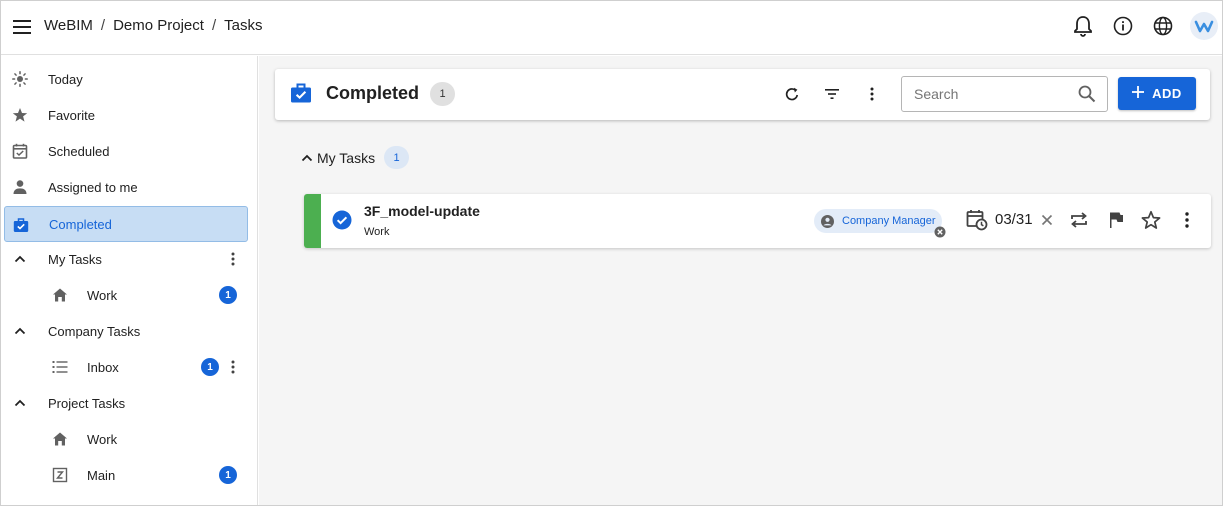 The height and width of the screenshot is (506, 1223). Describe the element at coordinates (126, 259) in the screenshot. I see `sidebar-group-my-tasks: My Tasks` at that location.